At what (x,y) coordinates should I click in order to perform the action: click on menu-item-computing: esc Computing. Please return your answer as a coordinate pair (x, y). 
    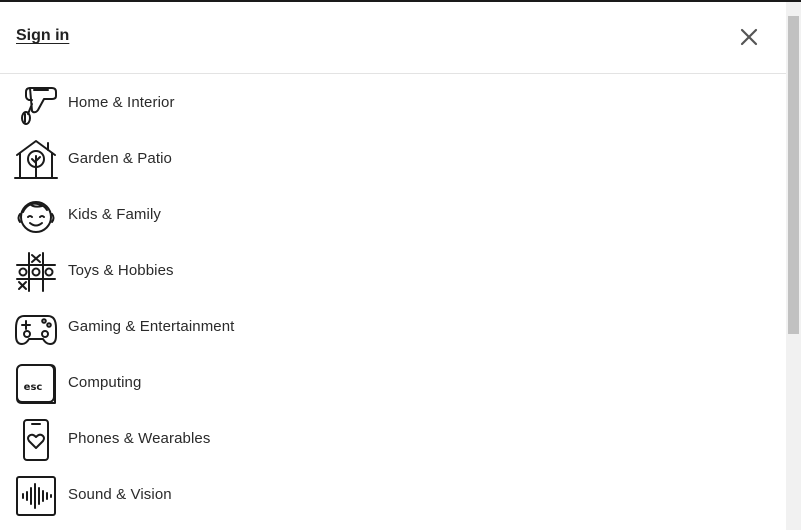
    Looking at the image, I should click on (393, 382).